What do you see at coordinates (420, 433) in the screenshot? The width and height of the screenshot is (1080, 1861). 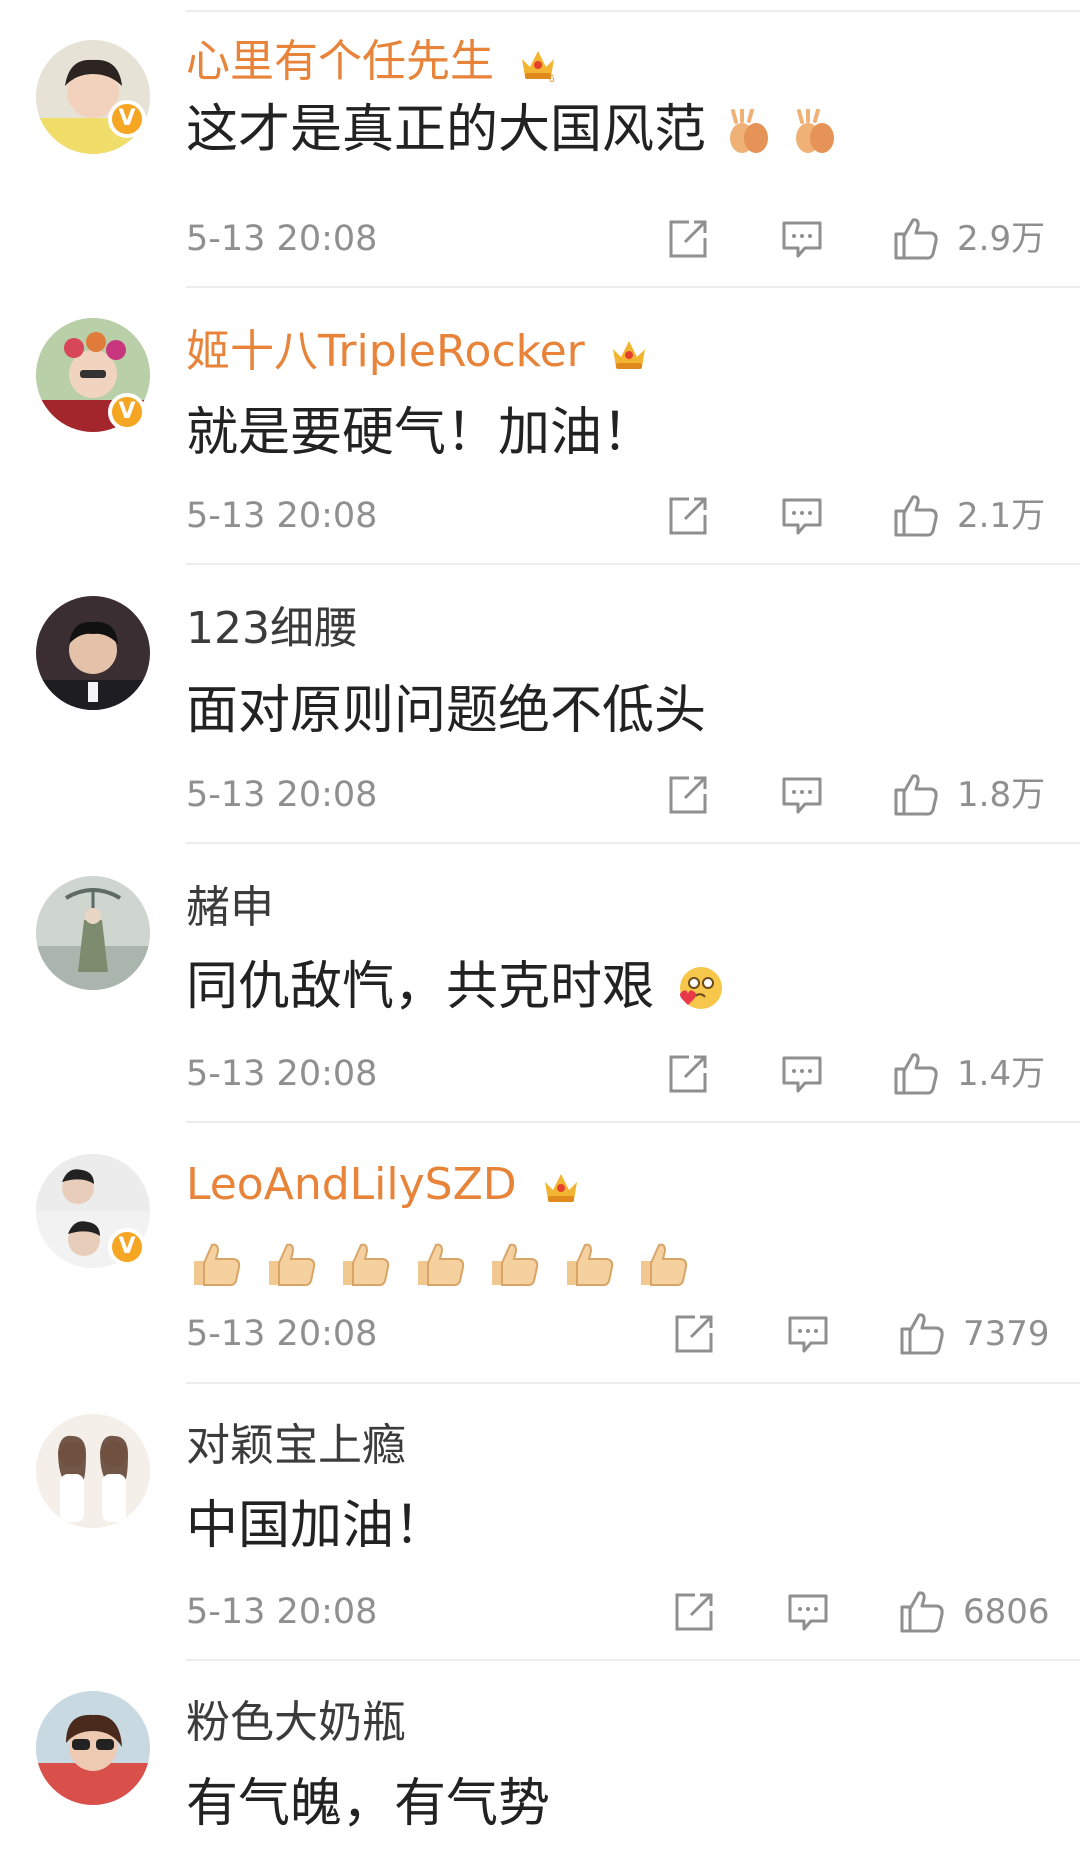 I see `comment-text: 就是要硬气！加油！` at bounding box center [420, 433].